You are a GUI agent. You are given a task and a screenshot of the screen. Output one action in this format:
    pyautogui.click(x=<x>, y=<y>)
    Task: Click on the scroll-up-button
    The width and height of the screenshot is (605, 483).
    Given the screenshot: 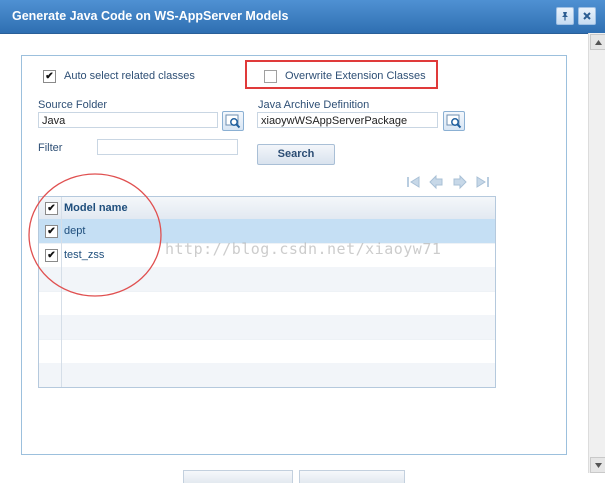 What is the action you would take?
    pyautogui.click(x=597, y=42)
    